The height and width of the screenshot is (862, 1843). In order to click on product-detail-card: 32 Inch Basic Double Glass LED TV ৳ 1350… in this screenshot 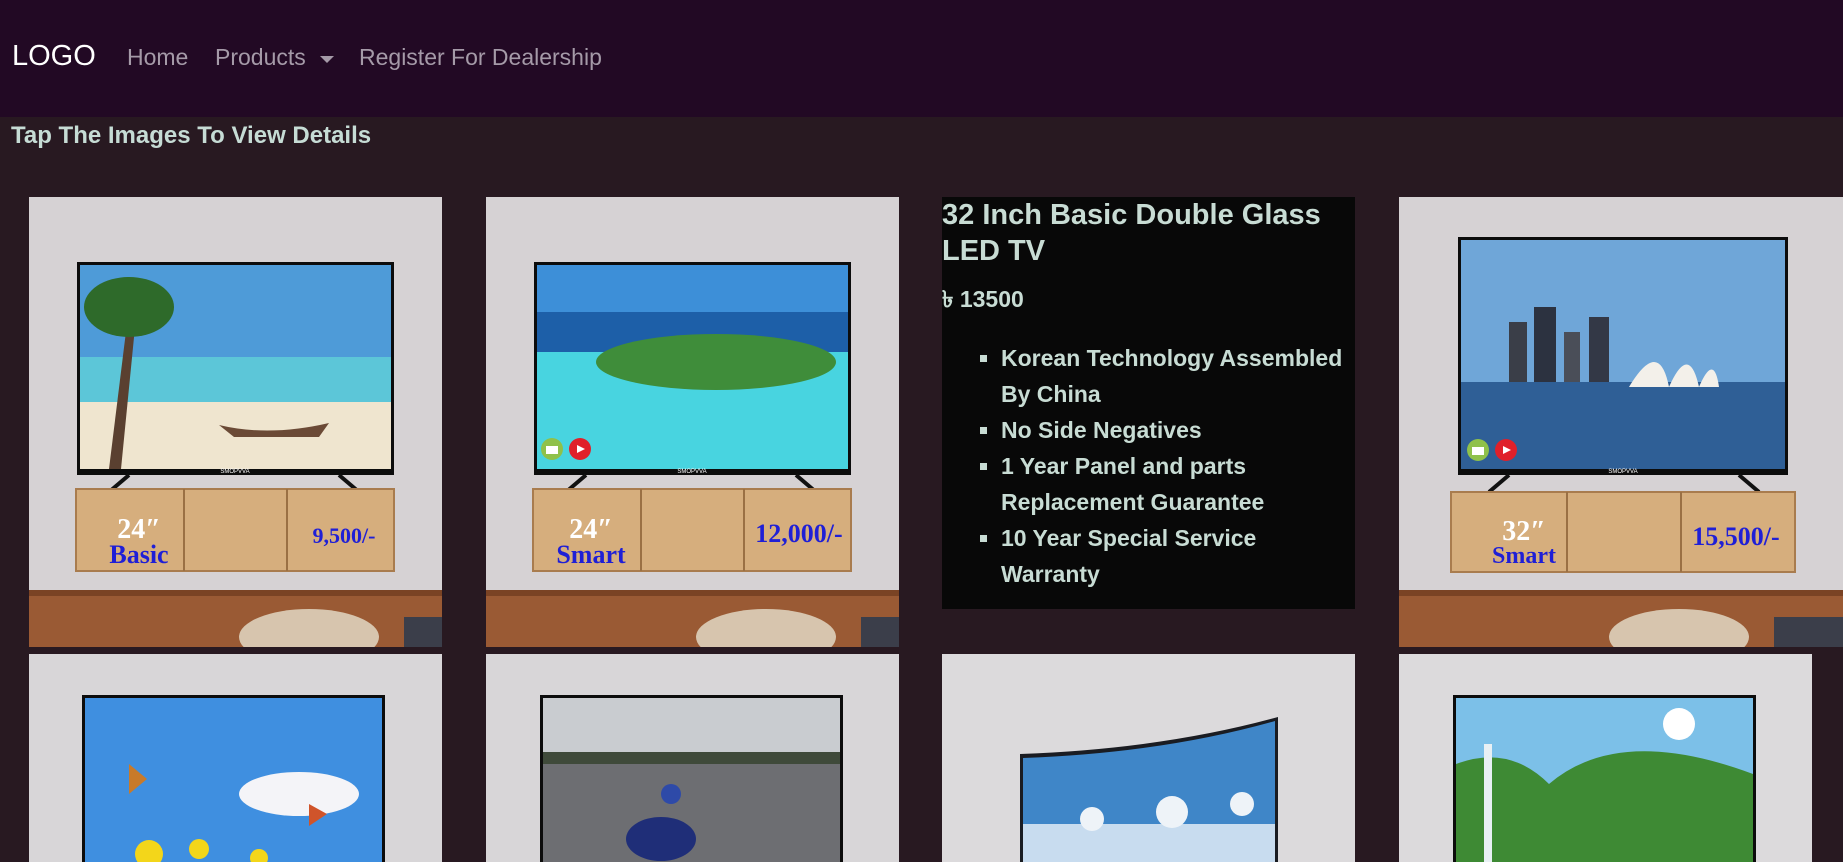, I will do `click(1148, 403)`.